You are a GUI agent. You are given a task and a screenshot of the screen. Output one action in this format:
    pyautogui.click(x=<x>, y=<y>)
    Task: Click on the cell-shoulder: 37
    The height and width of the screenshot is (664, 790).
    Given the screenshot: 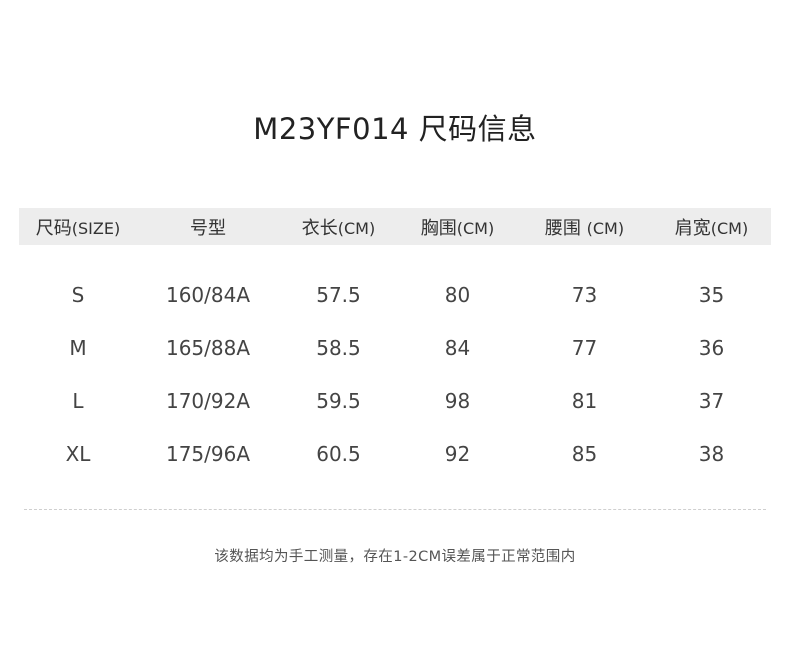 What is the action you would take?
    pyautogui.click(x=711, y=400)
    